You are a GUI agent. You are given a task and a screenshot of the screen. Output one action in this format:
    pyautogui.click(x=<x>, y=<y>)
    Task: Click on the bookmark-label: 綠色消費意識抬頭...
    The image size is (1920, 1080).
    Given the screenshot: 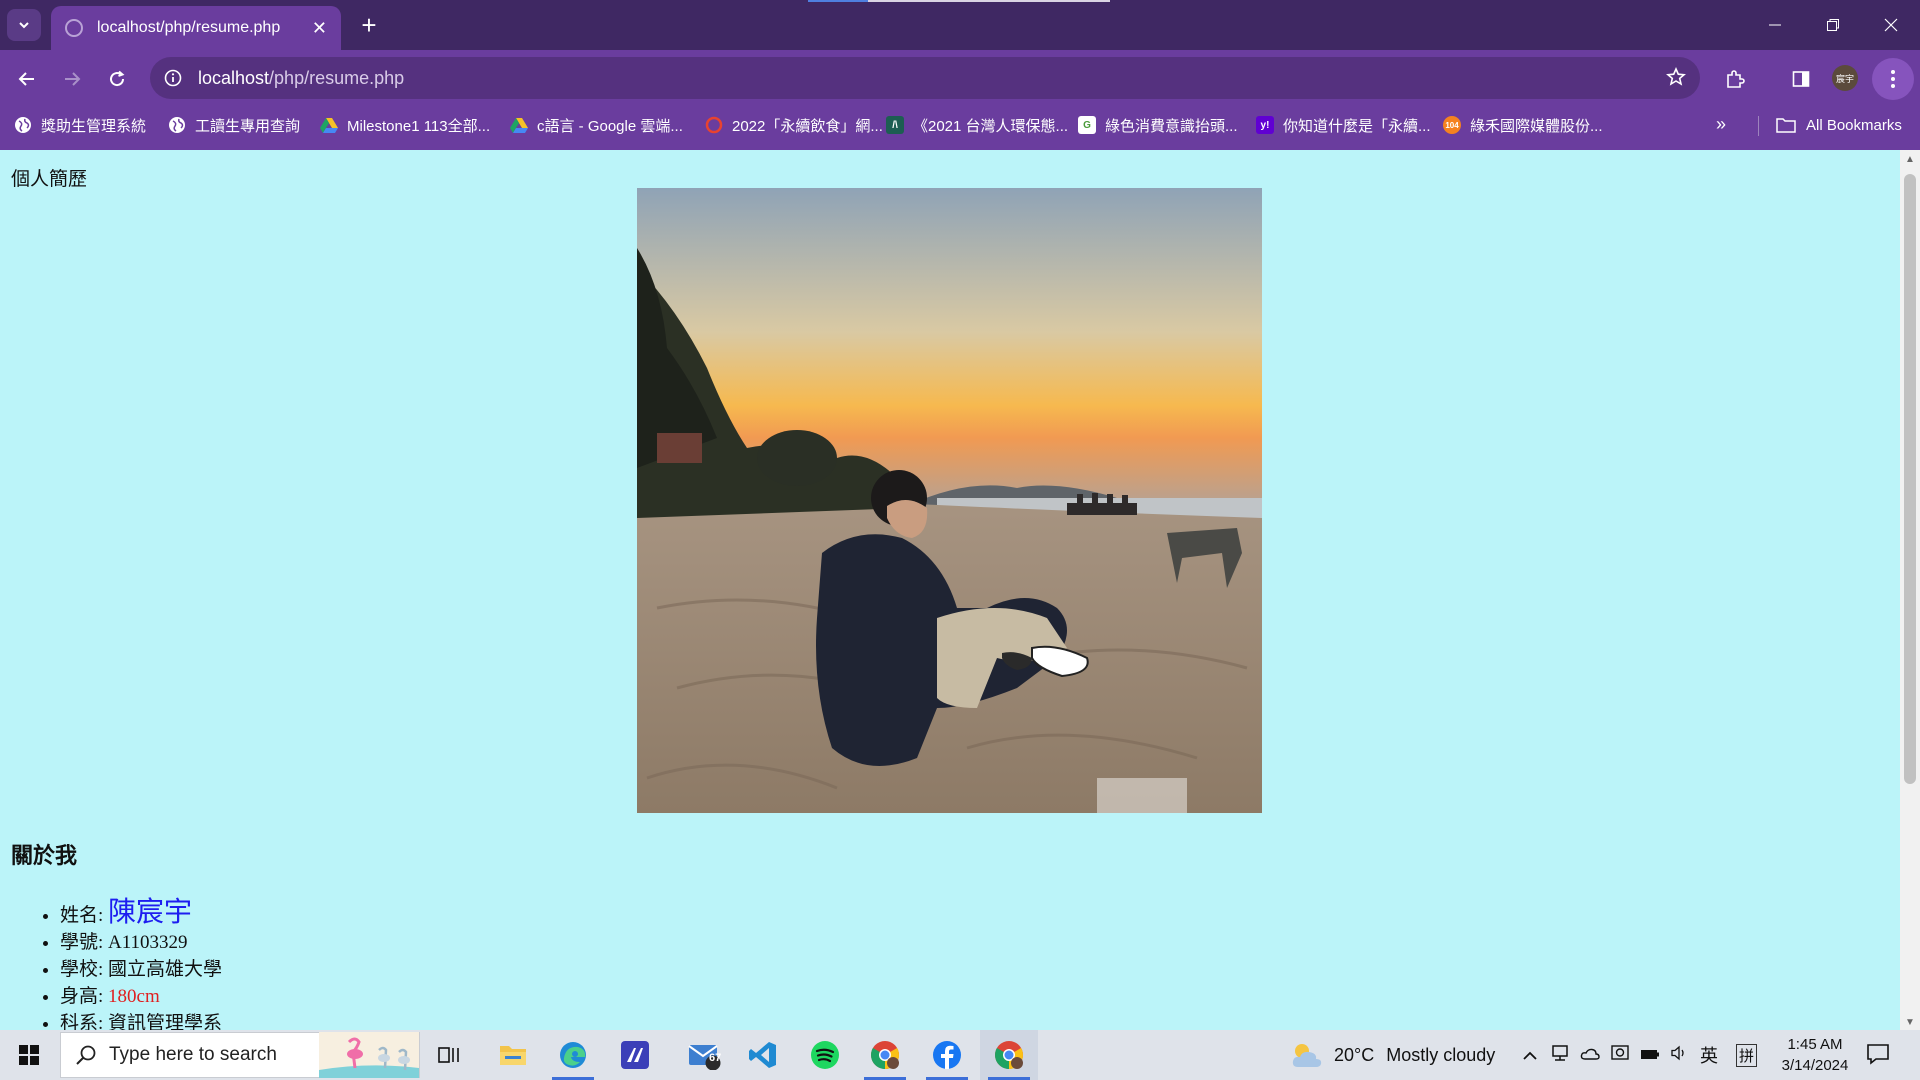 What is the action you would take?
    pyautogui.click(x=1171, y=126)
    